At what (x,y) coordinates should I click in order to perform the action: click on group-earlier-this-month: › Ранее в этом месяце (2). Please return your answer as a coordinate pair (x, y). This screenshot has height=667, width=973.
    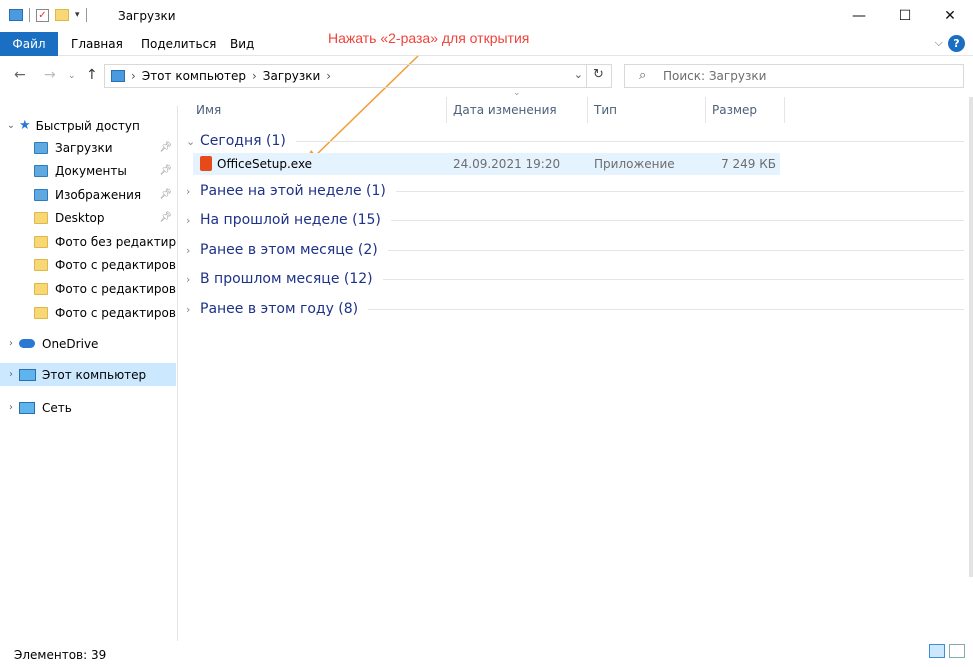
    Looking at the image, I should click on (575, 250).